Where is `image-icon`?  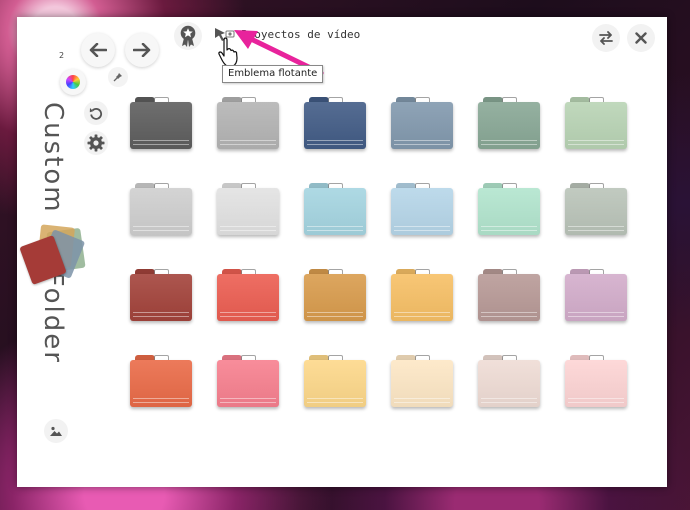
image-icon is located at coordinates (56, 431).